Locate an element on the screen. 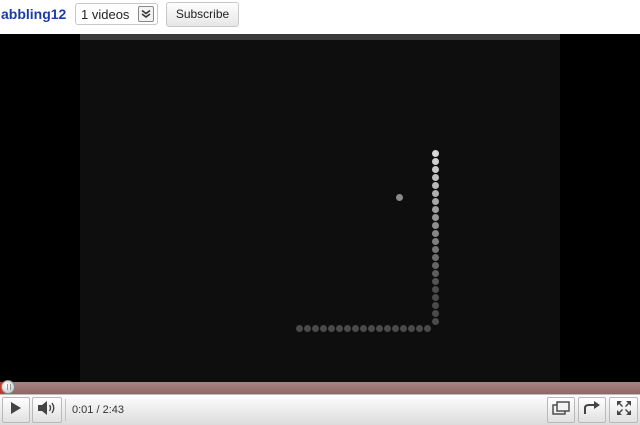 Image resolution: width=640 pixels, height=425 pixels. controls-divider is located at coordinates (65, 410).